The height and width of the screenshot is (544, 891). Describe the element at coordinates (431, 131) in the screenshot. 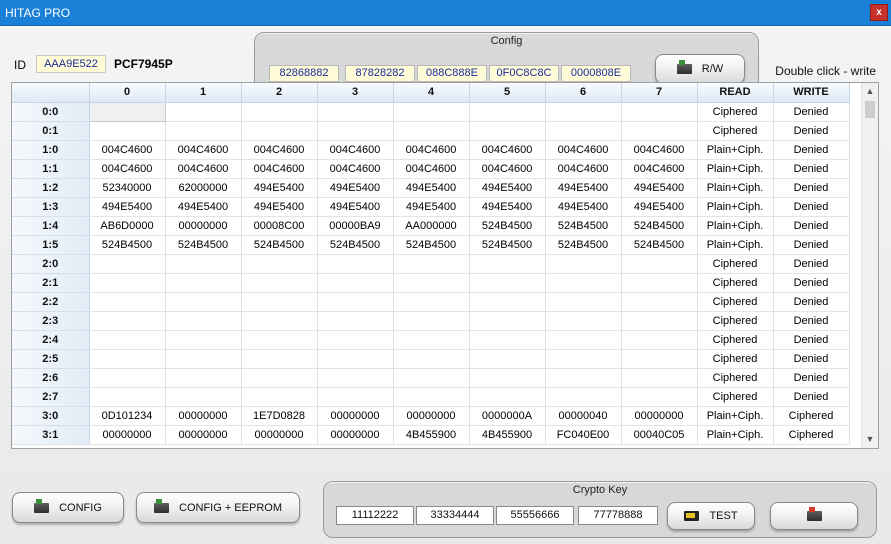

I see `table-row: 0:1 Ciphered Denied` at that location.